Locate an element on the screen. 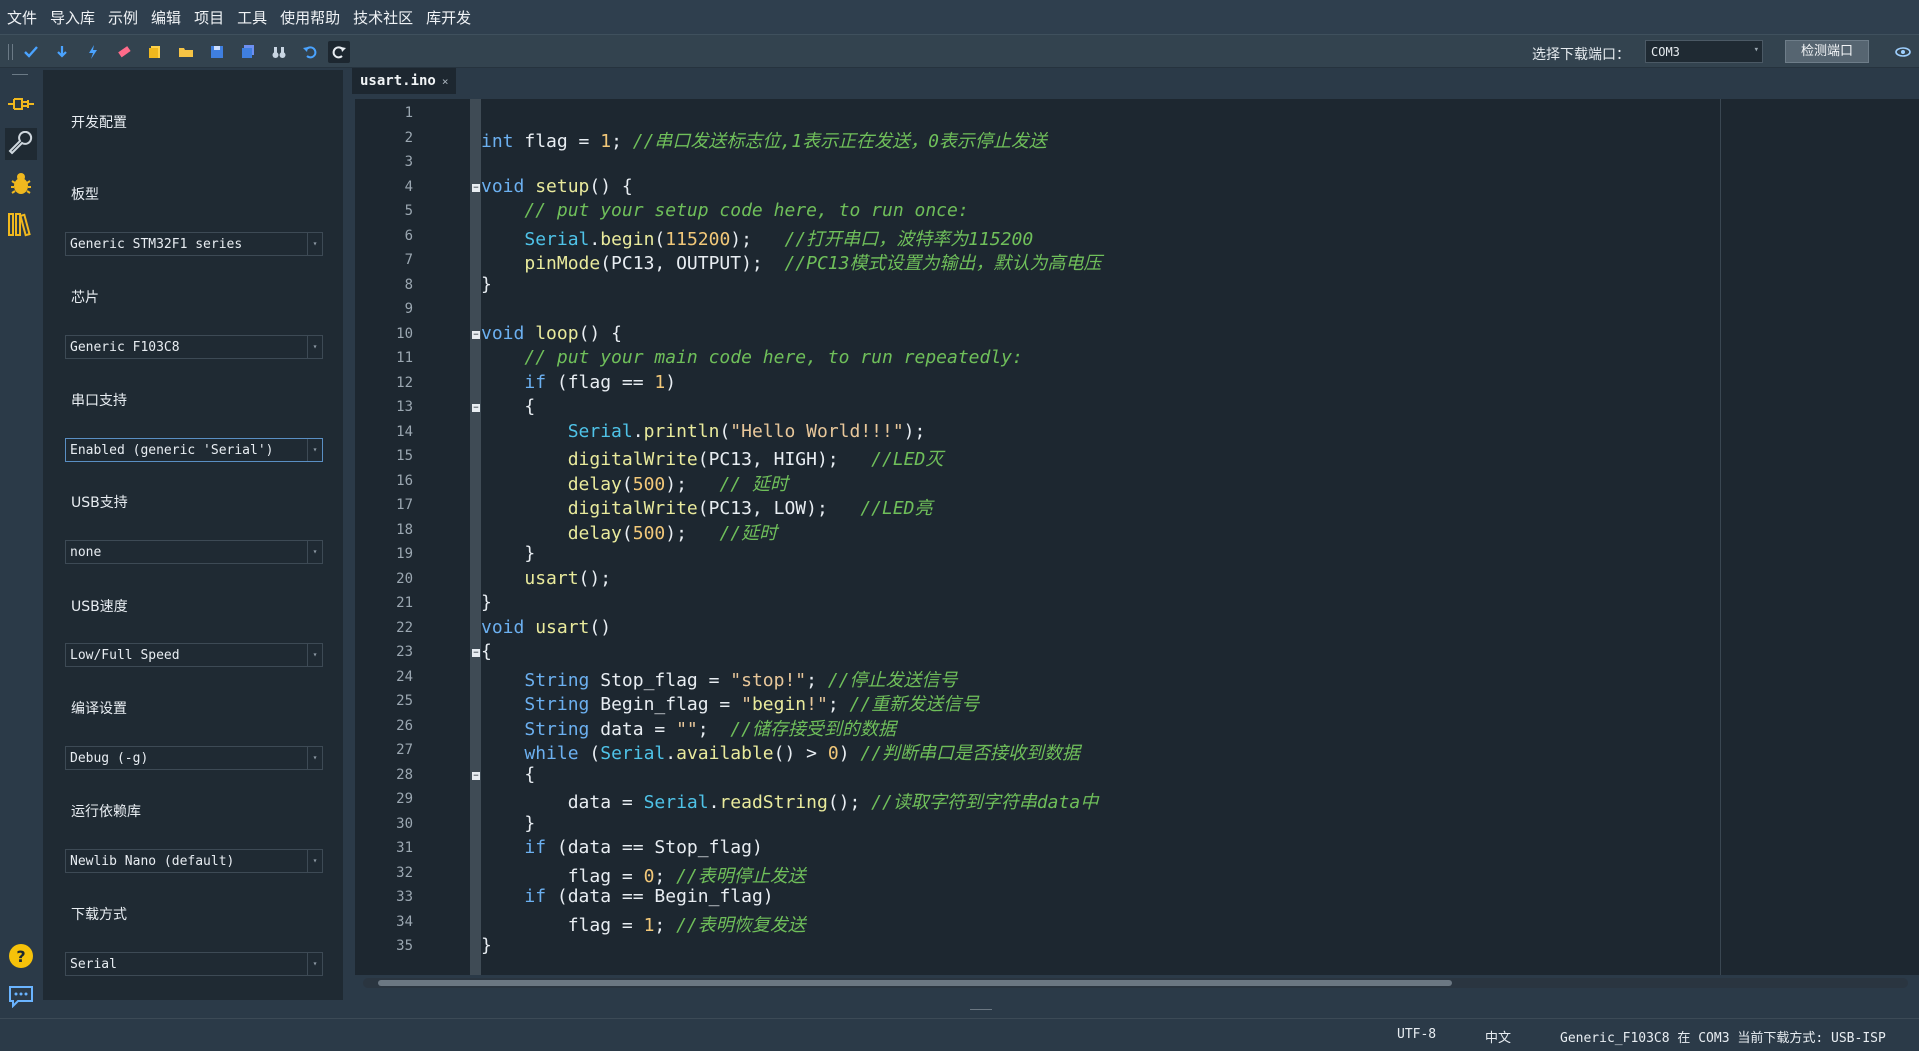 The height and width of the screenshot is (1051, 1919). menu-item: 技术社区 is located at coordinates (382, 17).